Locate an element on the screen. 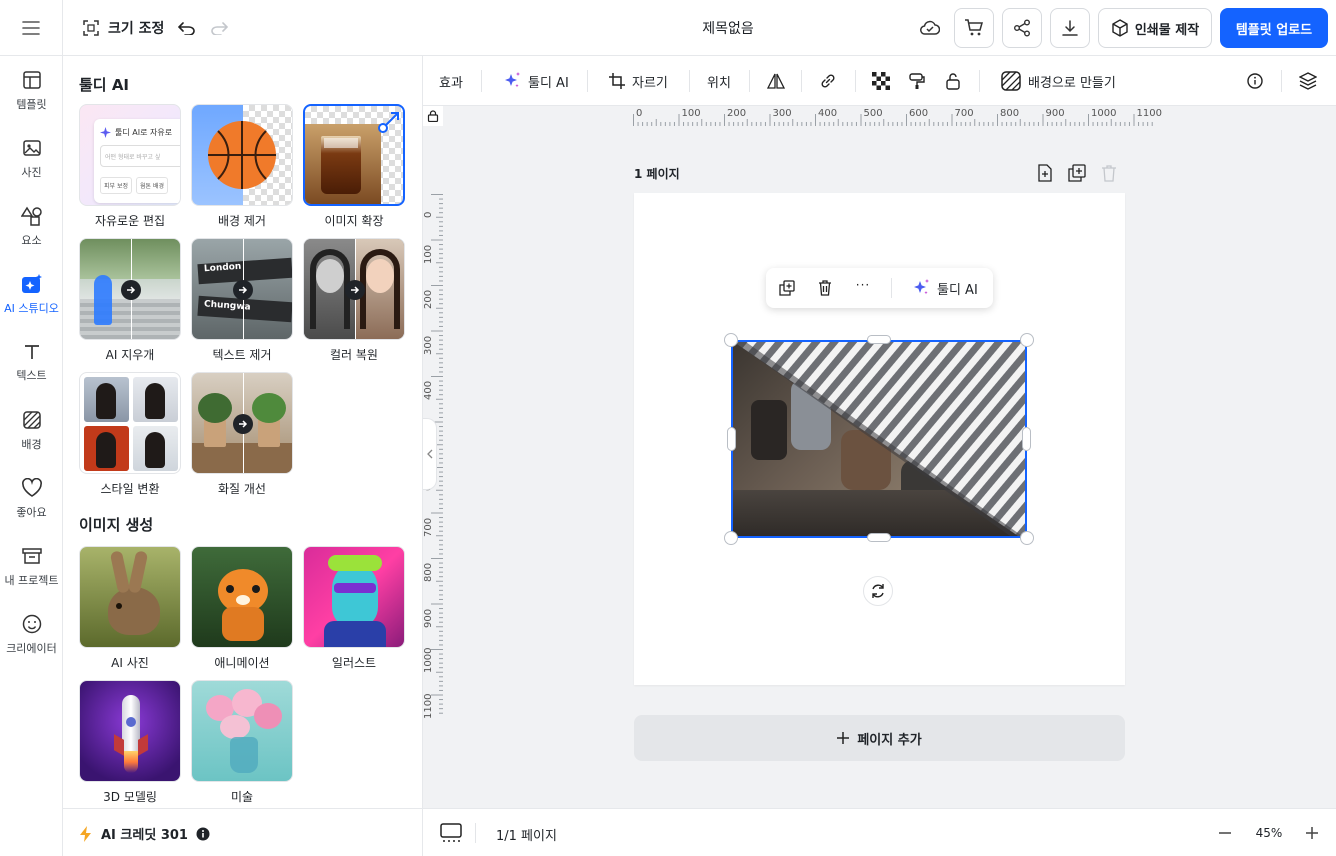 This screenshot has width=1336, height=856. tool-label: 텍스트 제거 is located at coordinates (242, 355).